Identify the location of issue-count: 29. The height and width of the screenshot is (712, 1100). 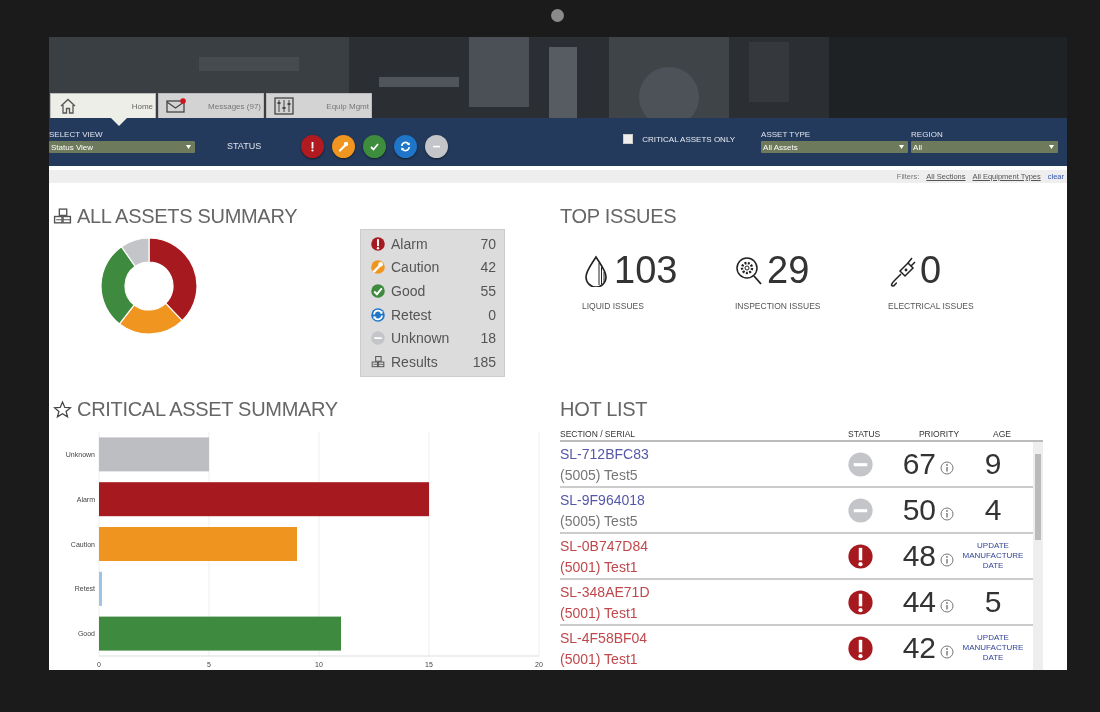
(788, 270).